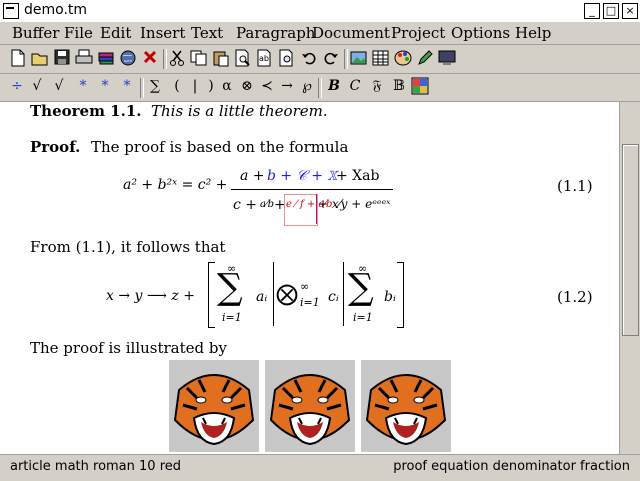  I want to click on undo-icon, so click(309, 58).